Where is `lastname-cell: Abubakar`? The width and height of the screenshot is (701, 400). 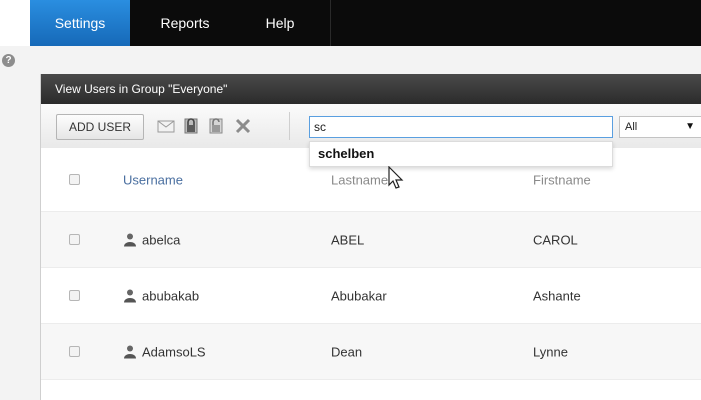
lastname-cell: Abubakar is located at coordinates (359, 295).